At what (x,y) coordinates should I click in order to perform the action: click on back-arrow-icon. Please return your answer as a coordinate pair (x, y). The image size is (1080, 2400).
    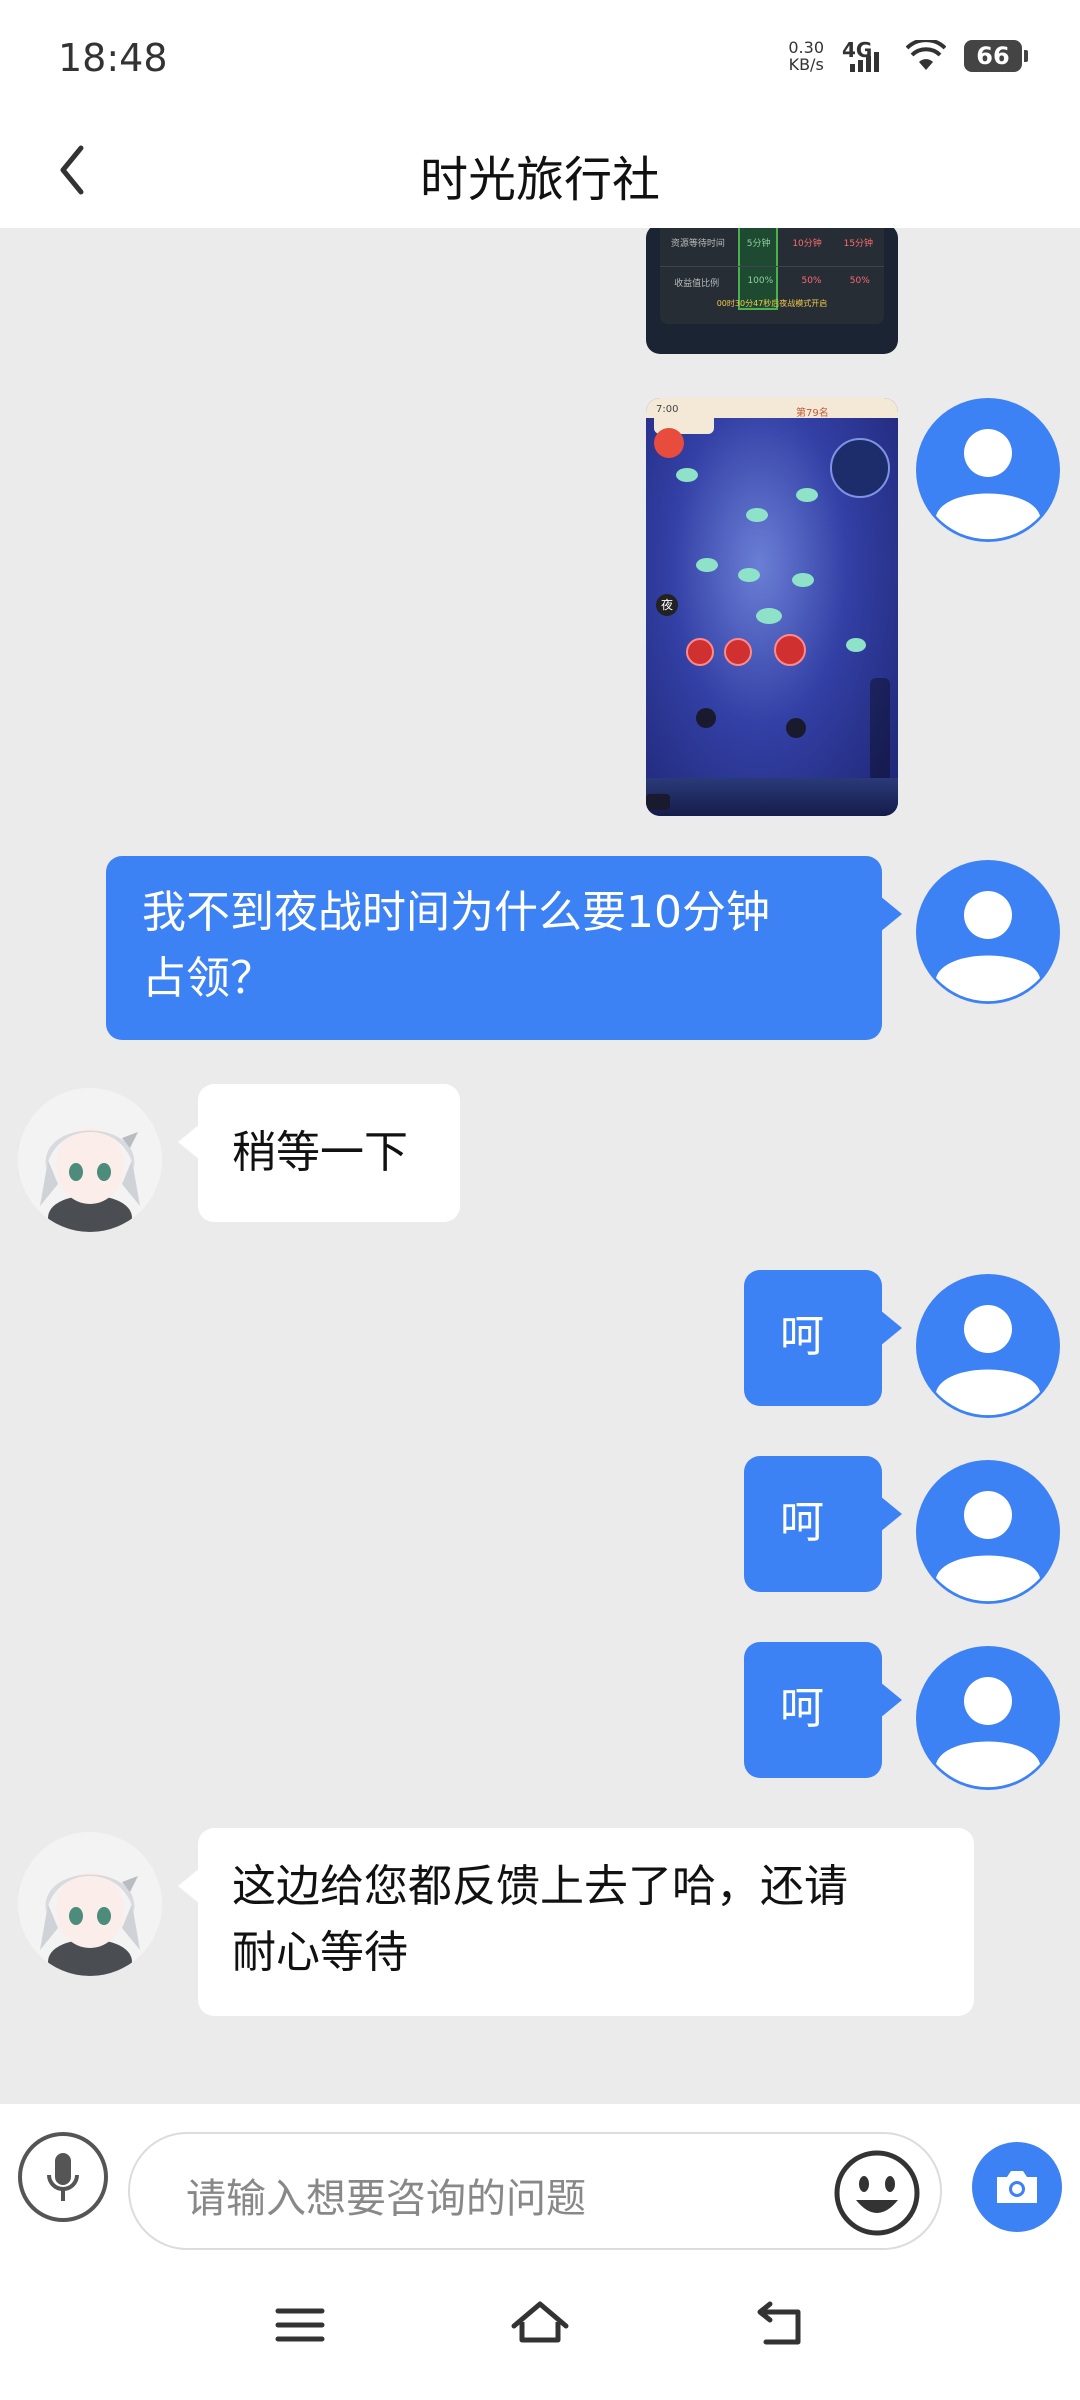
    Looking at the image, I should click on (779, 2323).